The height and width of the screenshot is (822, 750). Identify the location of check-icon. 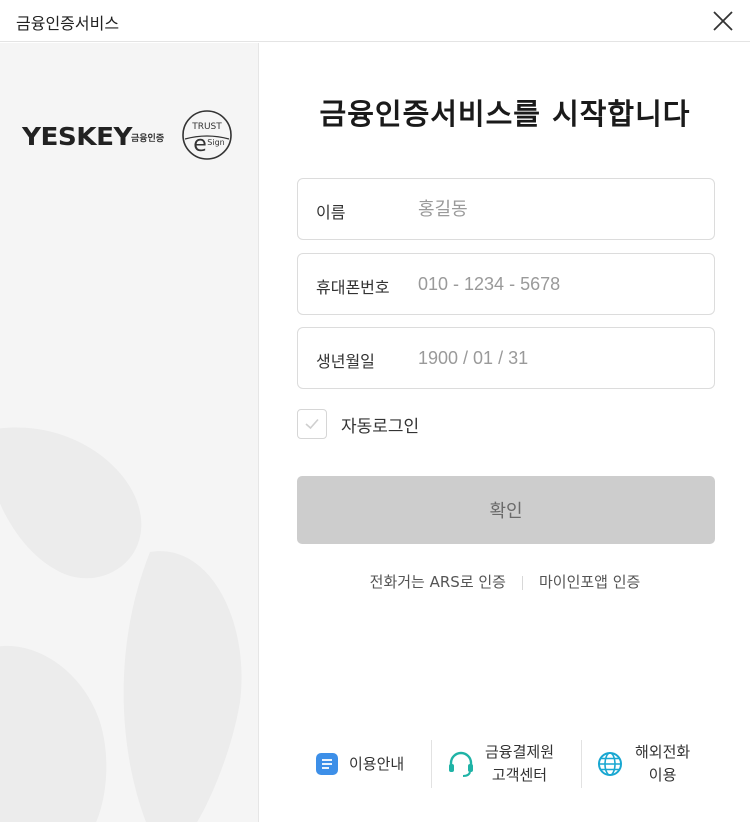
(312, 424).